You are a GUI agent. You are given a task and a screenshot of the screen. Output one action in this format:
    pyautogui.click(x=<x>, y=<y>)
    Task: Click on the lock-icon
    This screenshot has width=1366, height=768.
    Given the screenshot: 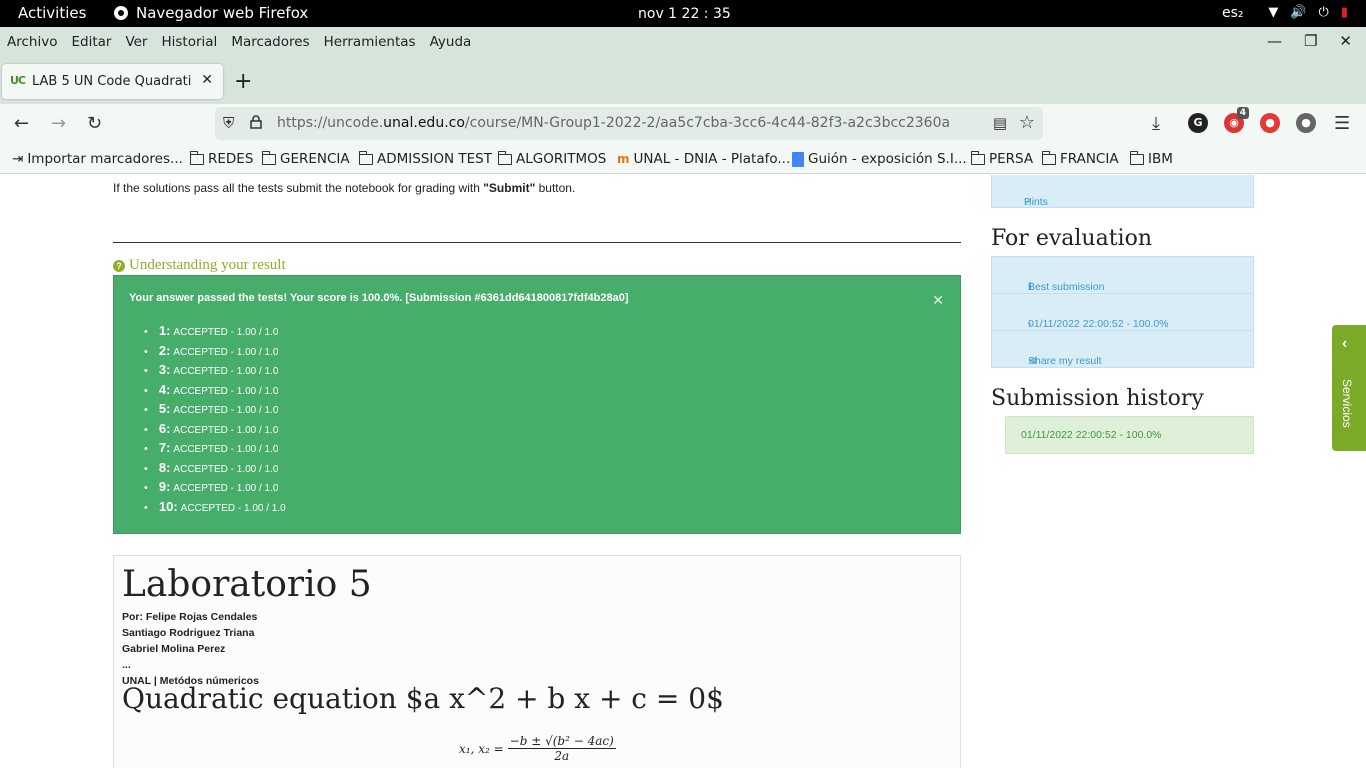 What is the action you would take?
    pyautogui.click(x=256, y=122)
    